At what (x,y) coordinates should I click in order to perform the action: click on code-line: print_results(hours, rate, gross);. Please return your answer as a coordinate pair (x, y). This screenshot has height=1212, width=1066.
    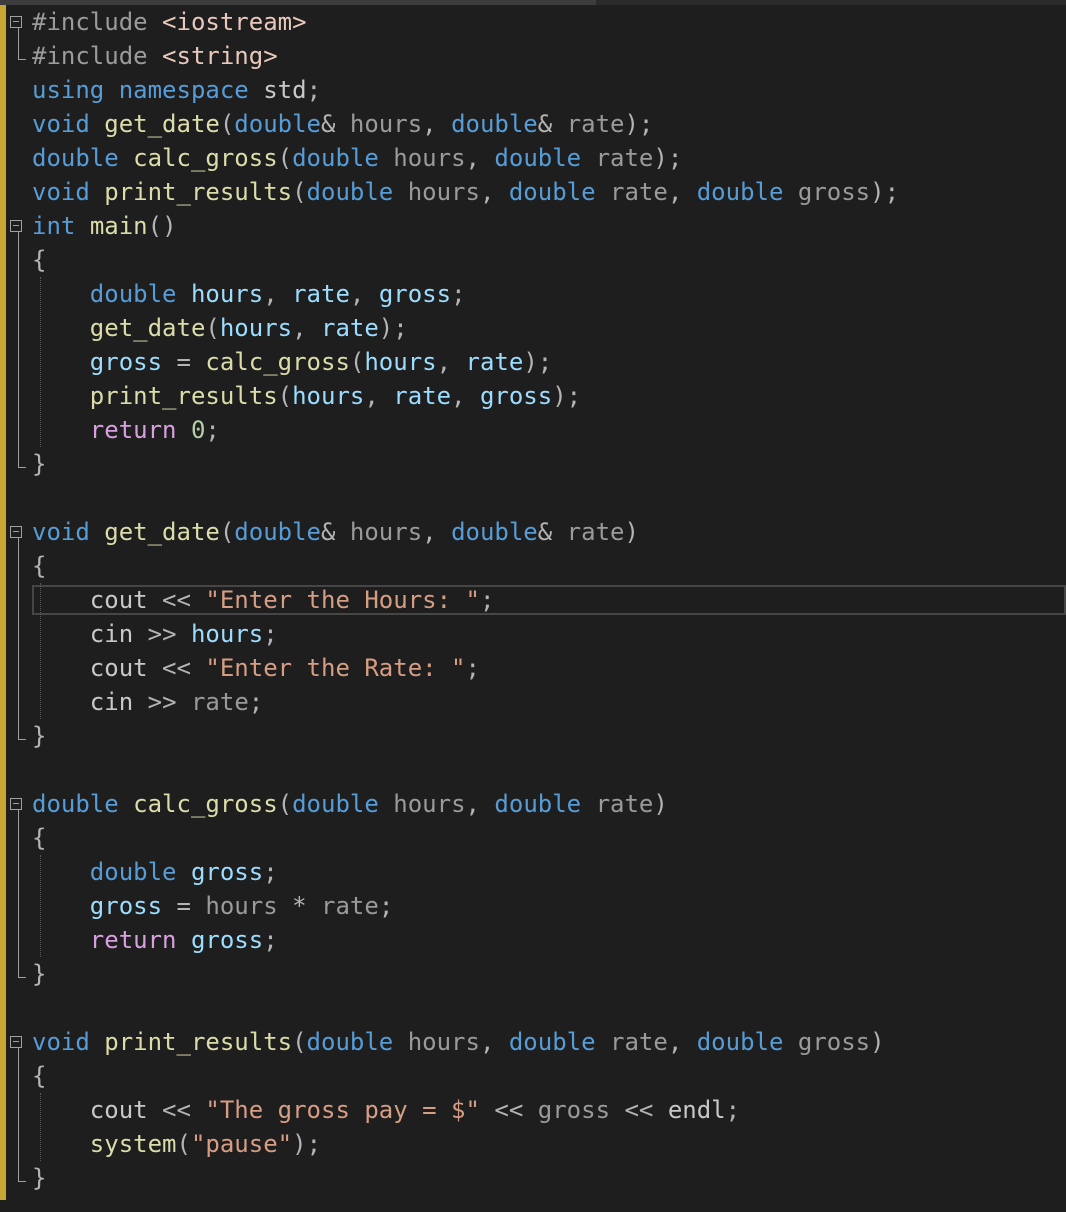
    Looking at the image, I should click on (533, 396).